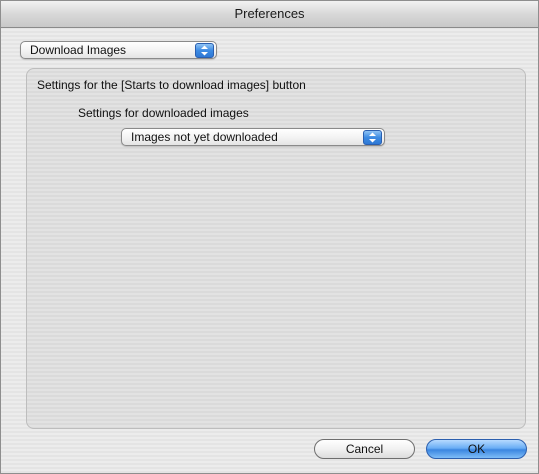 The width and height of the screenshot is (539, 474). Describe the element at coordinates (78, 50) in the screenshot. I see `category-popup-value: Download Images` at that location.